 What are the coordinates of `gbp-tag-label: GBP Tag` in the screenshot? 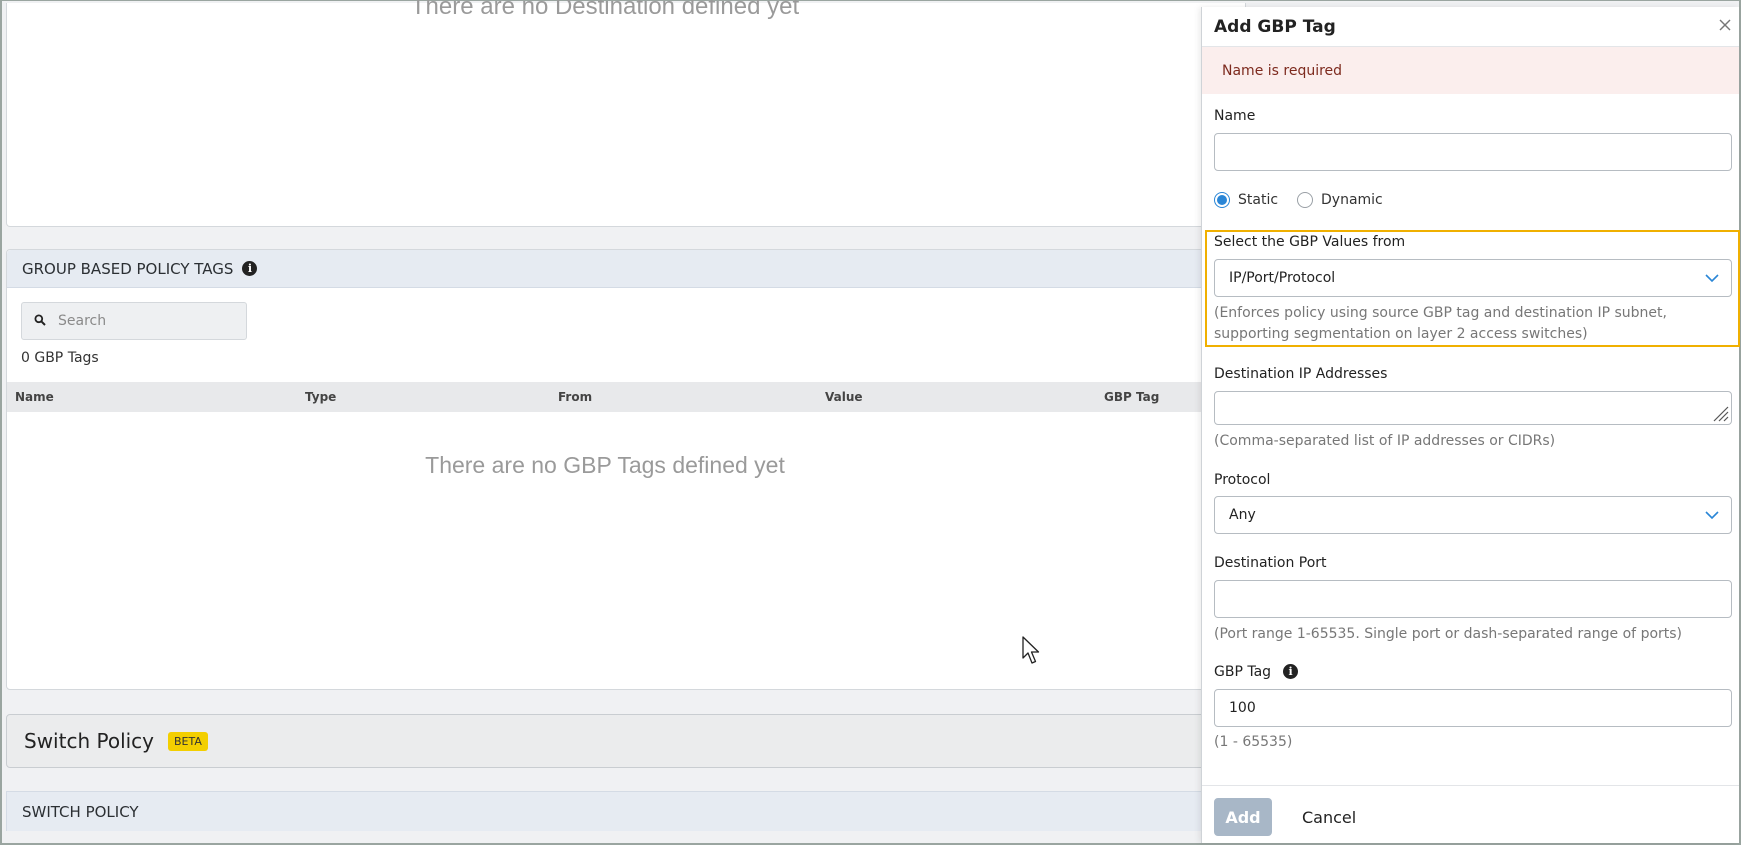 It's located at (1243, 672).